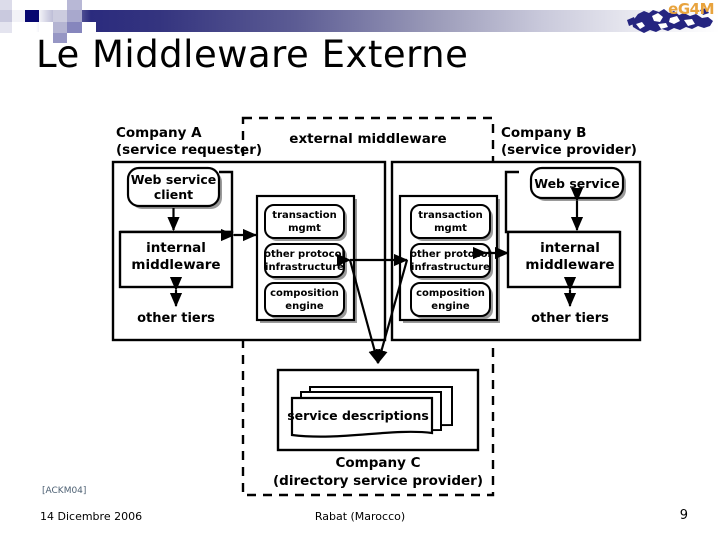  I want to click on company-a-internal-label-line2: middleware, so click(175, 265).